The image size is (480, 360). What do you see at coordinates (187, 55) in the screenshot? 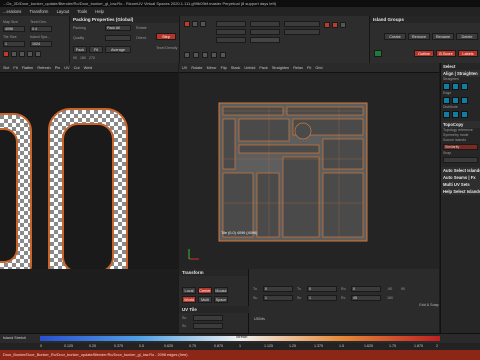
I see `grid-icon-g` at bounding box center [187, 55].